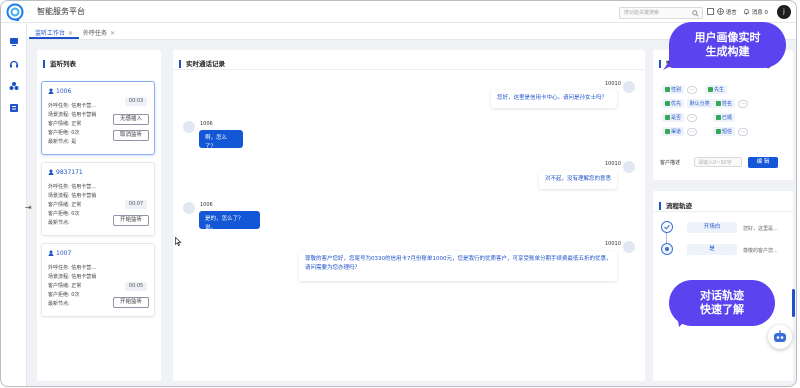 Image resolution: width=800 pixels, height=388 pixels. What do you see at coordinates (712, 227) in the screenshot?
I see `flow-step: 开场白` at bounding box center [712, 227].